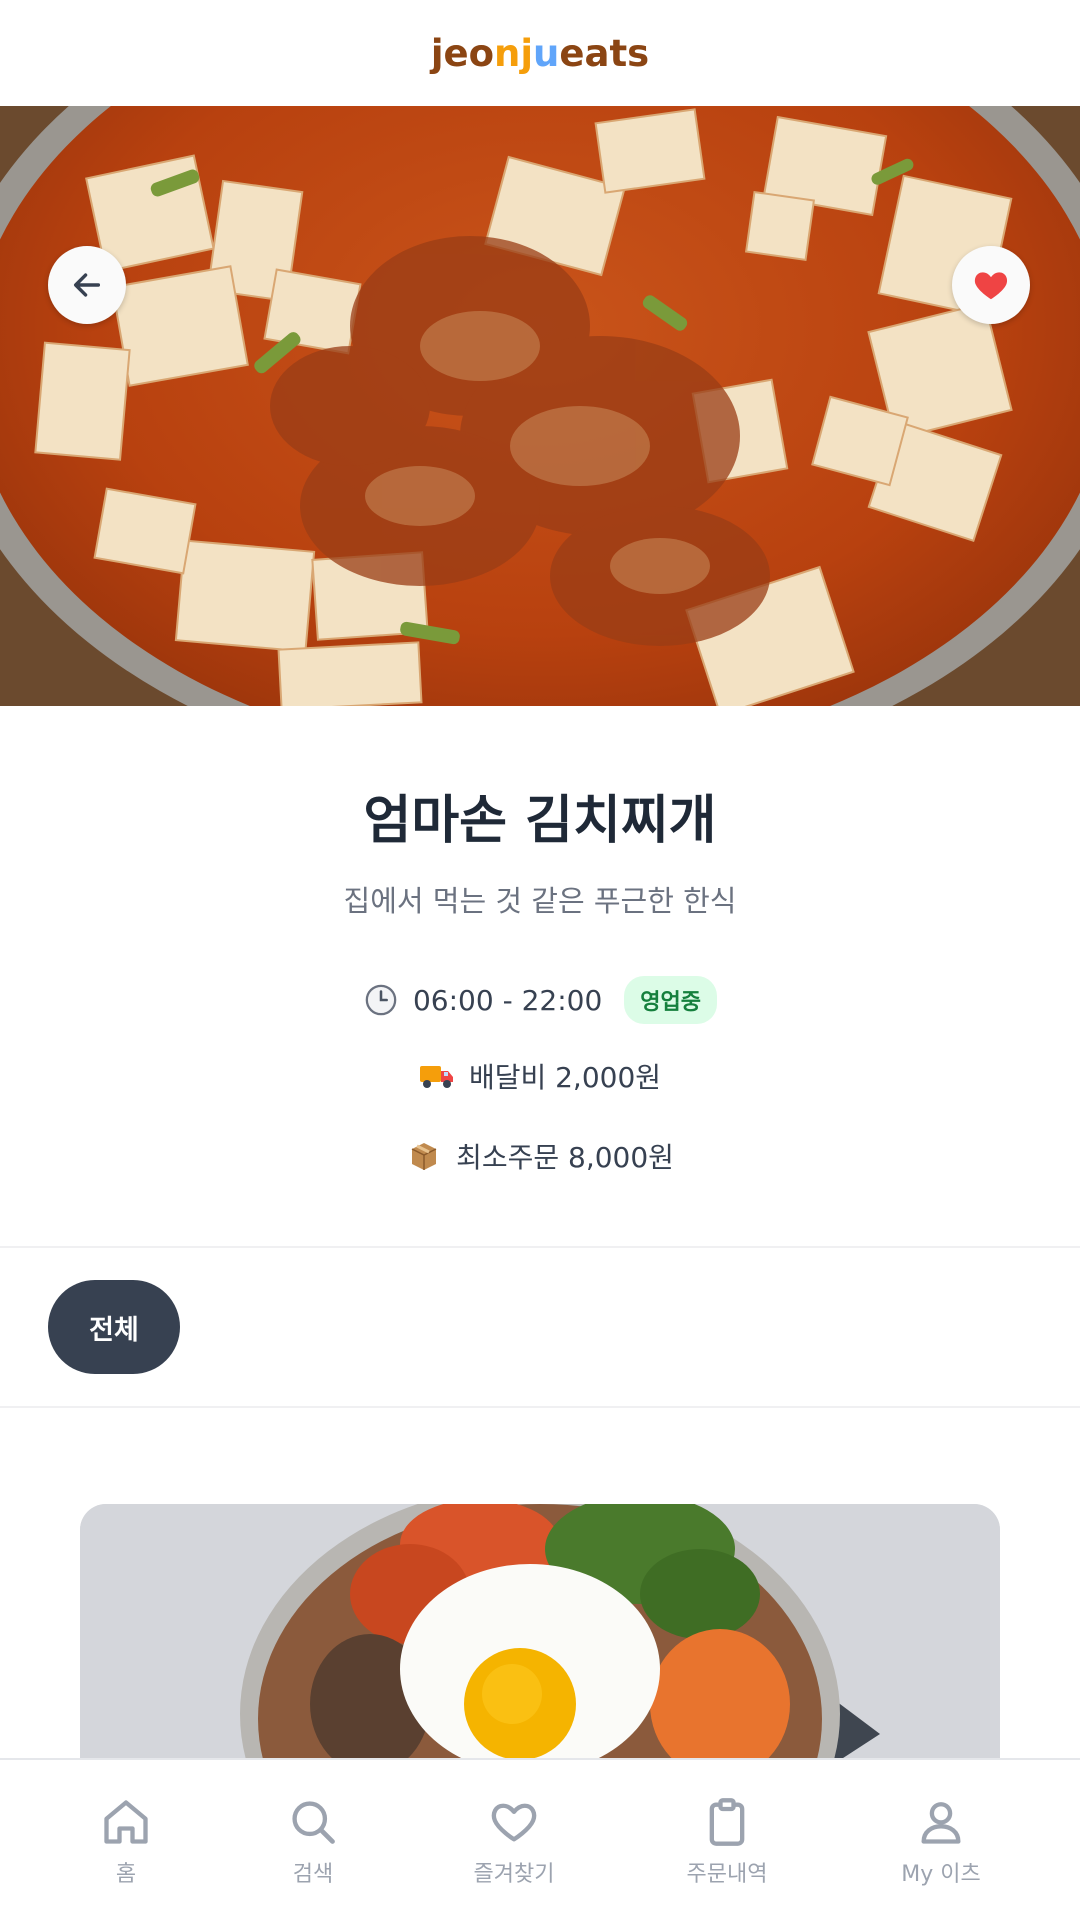 The width and height of the screenshot is (1080, 1920). I want to click on bottom-navigation: 홈 검색 즐겨찾기 주문내역 My 이츠, so click(540, 1839).